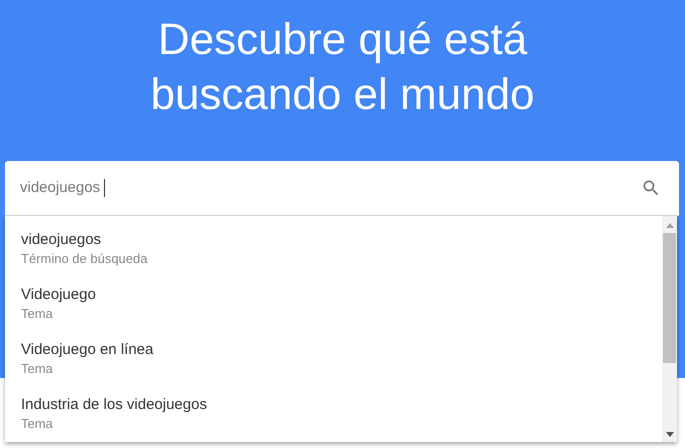 The image size is (685, 448). I want to click on suggestion-type: Término de búsqueda, so click(84, 259).